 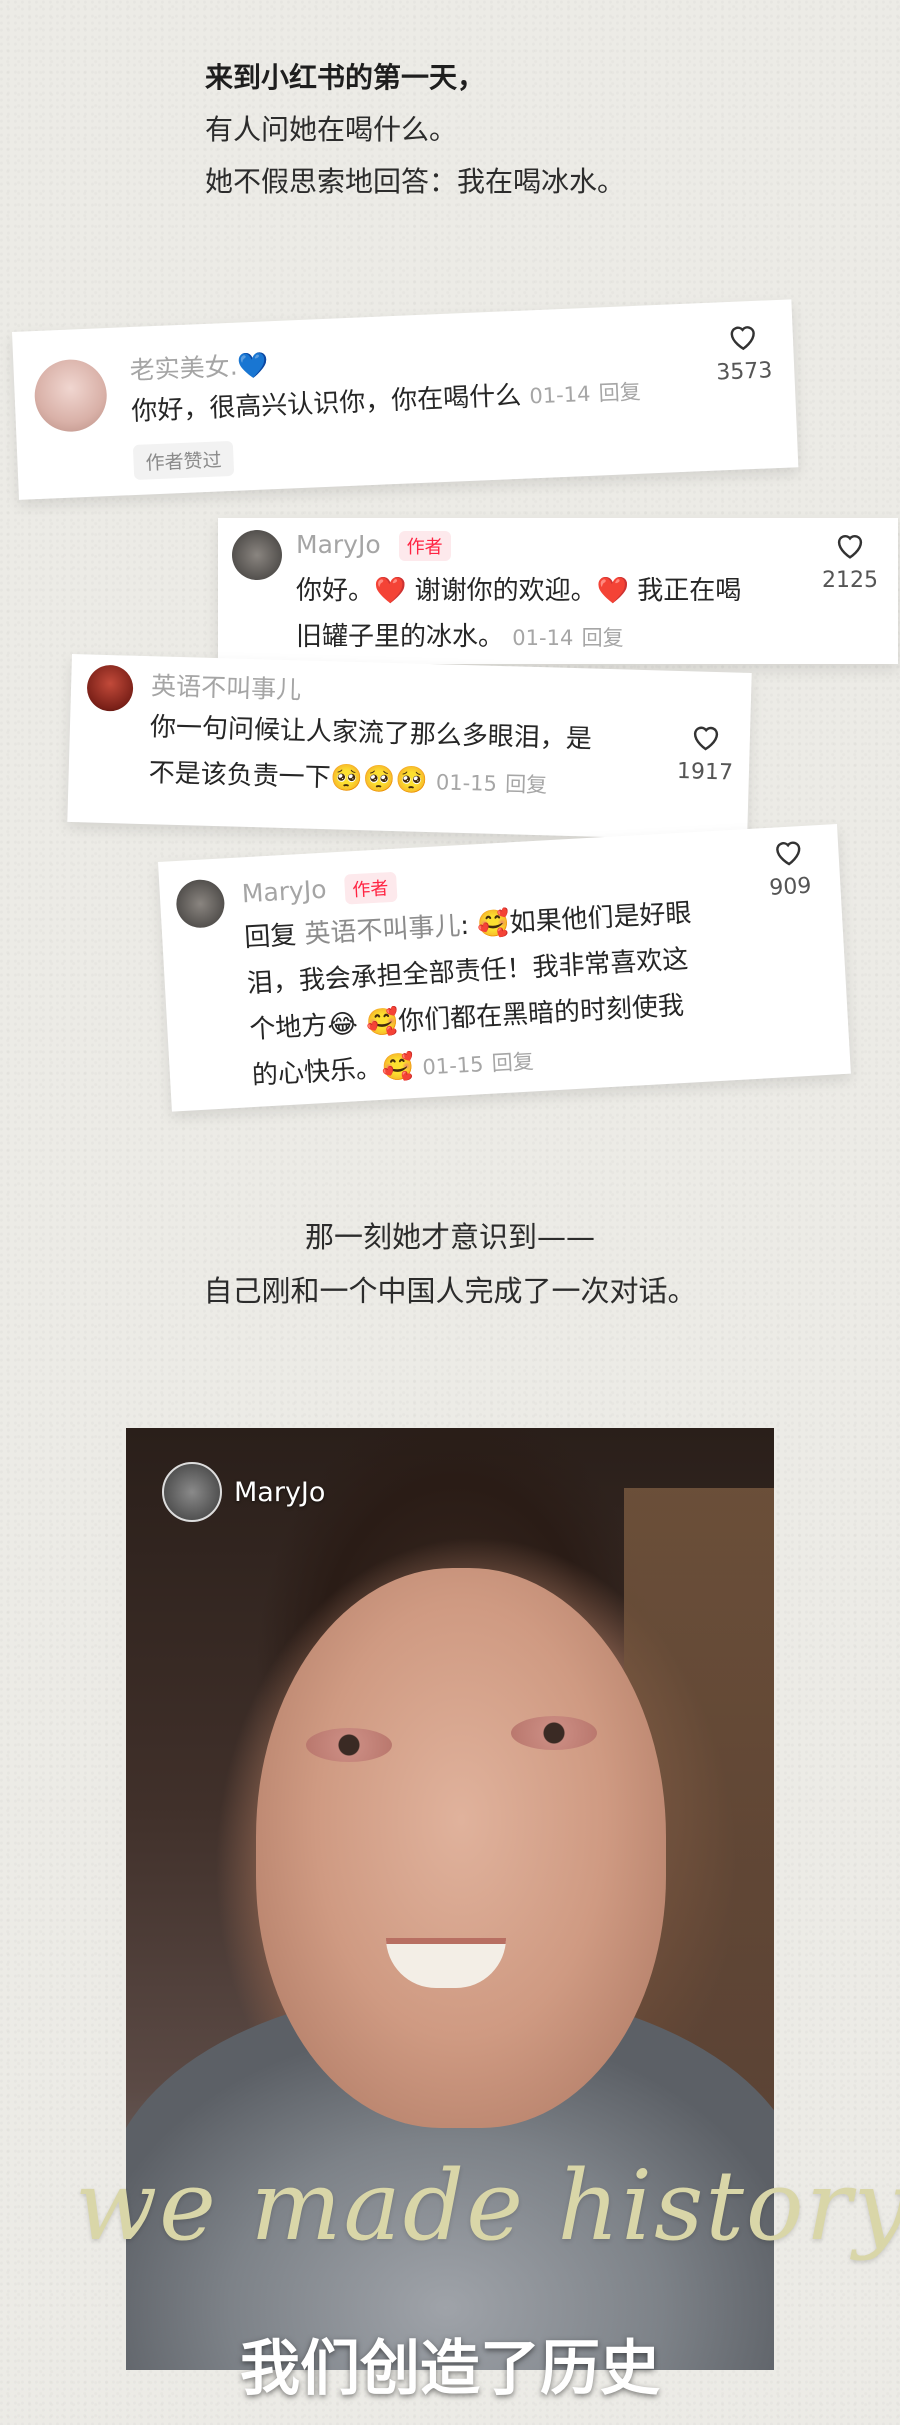 I want to click on comment-body-line-2: 旧罐子里的冰水。, so click(x=400, y=637).